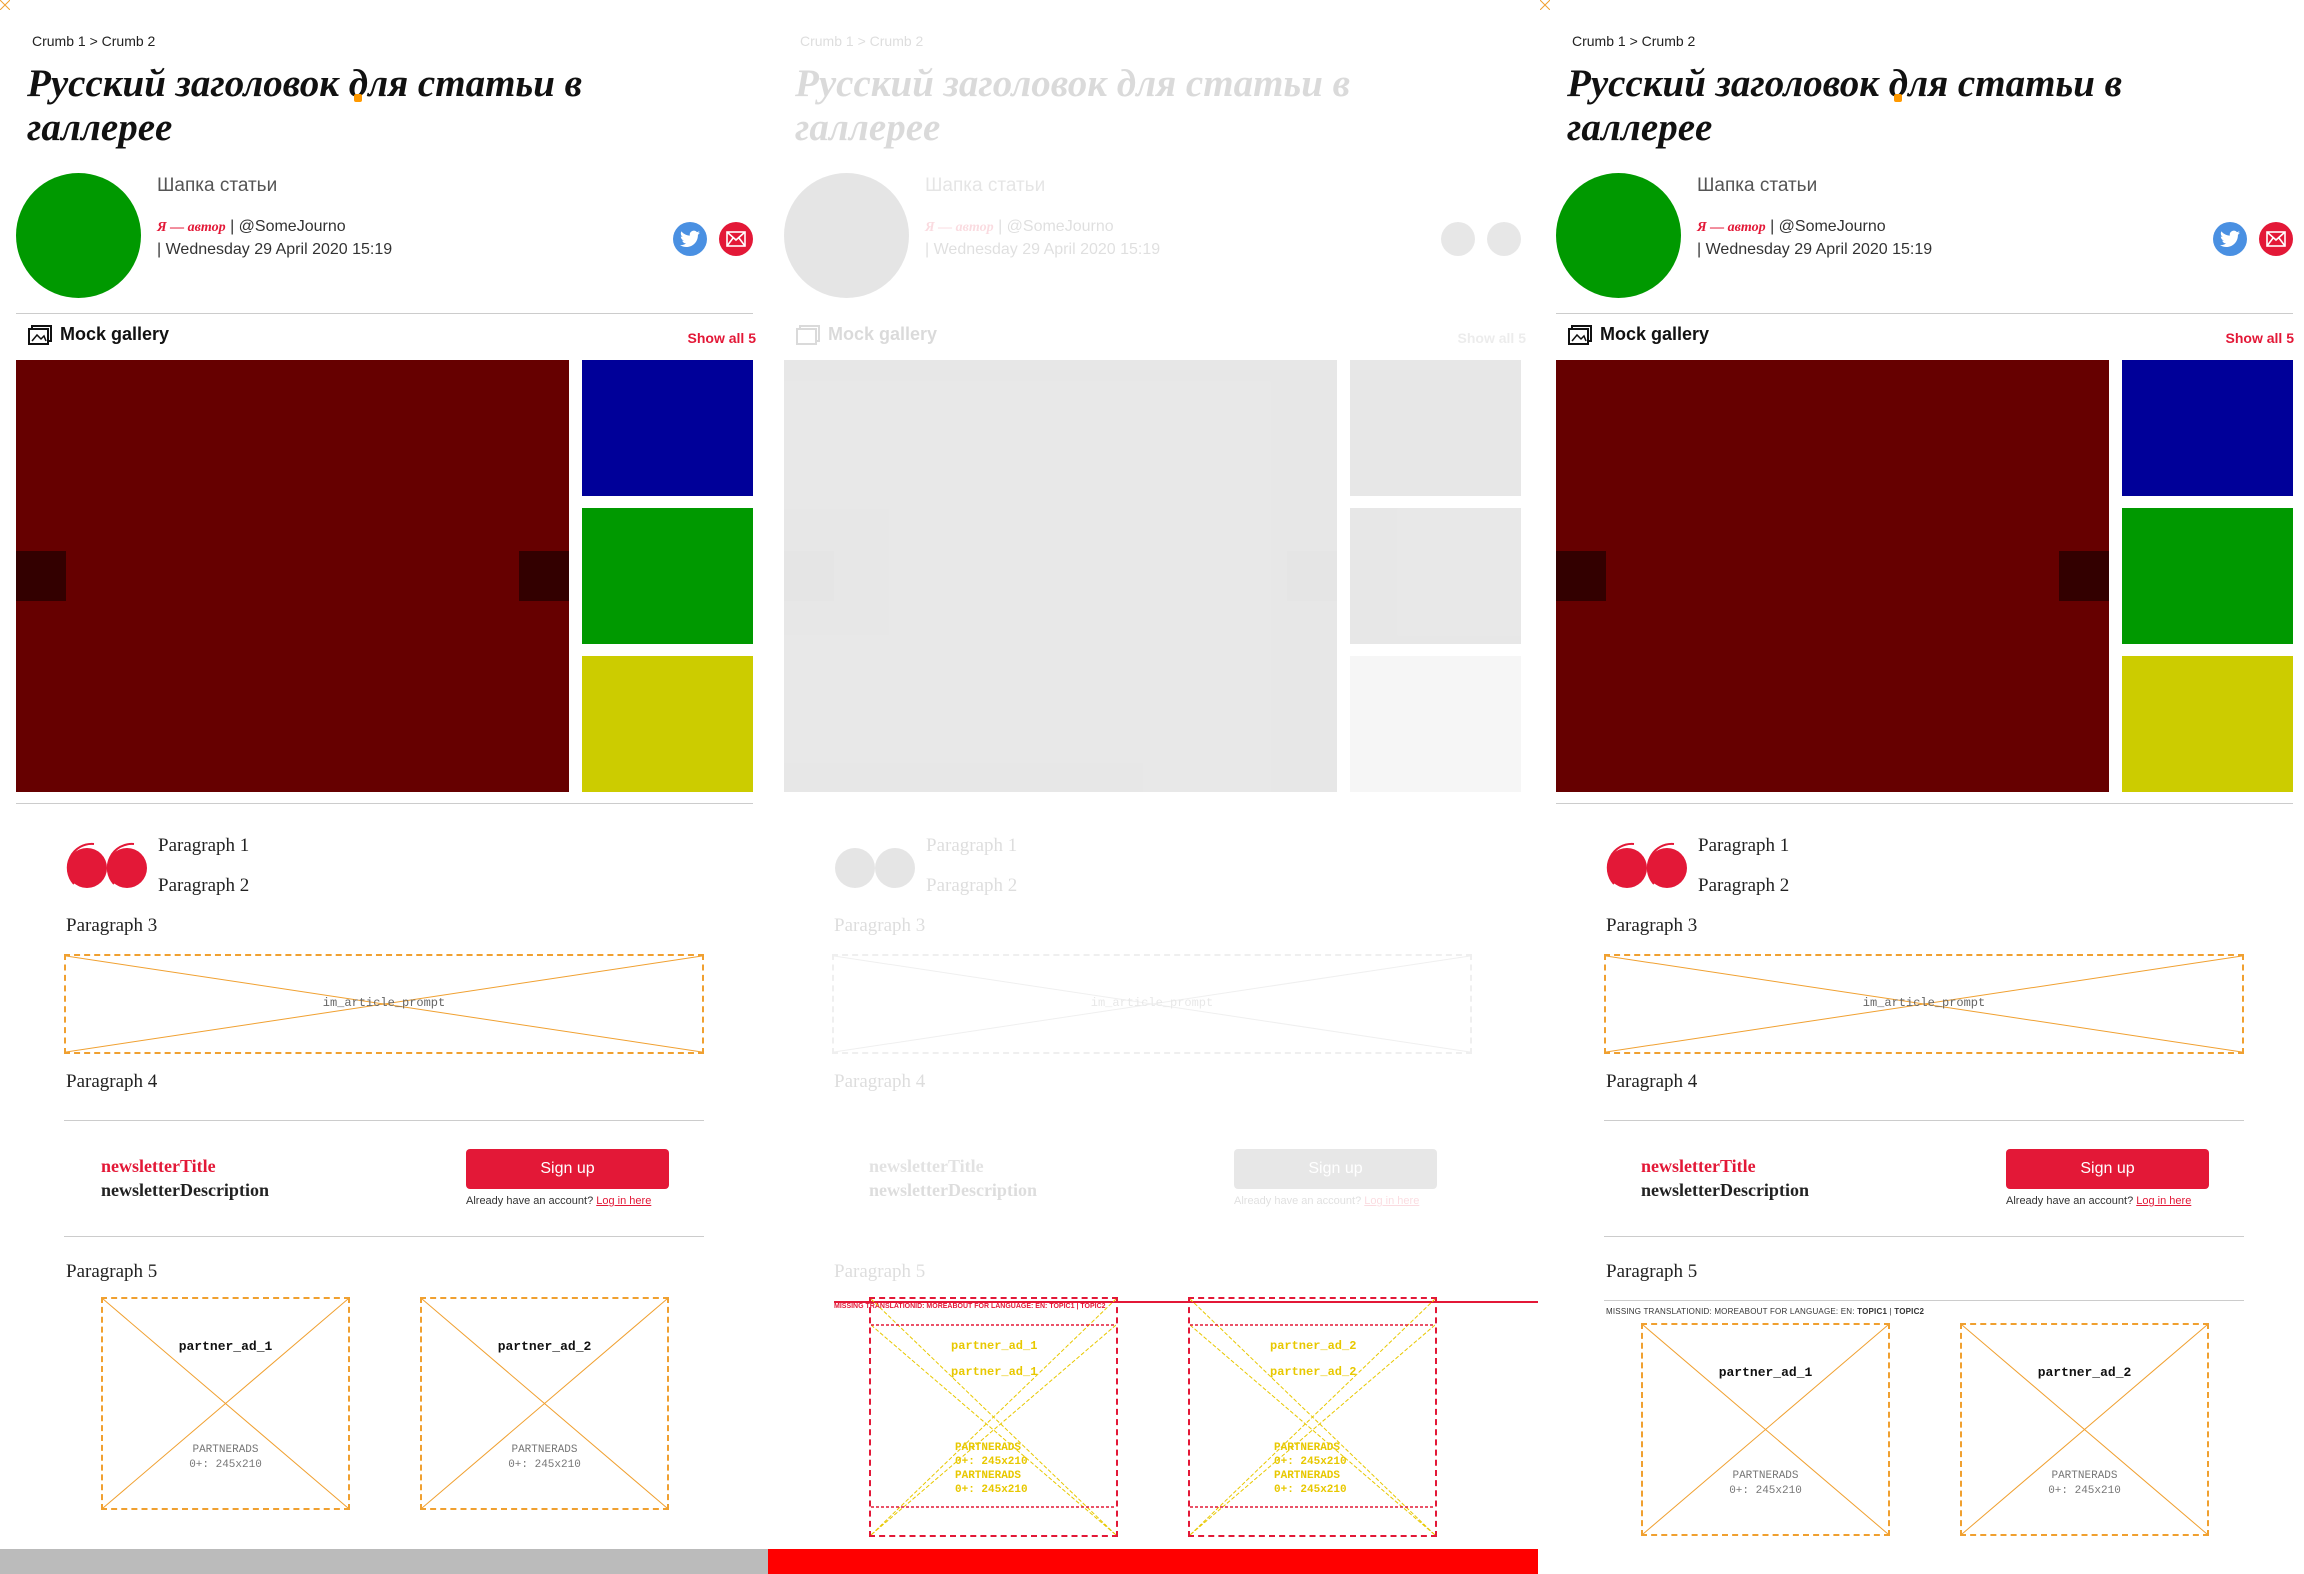  What do you see at coordinates (1153, 1561) in the screenshot?
I see `diff-status-bar-diff` at bounding box center [1153, 1561].